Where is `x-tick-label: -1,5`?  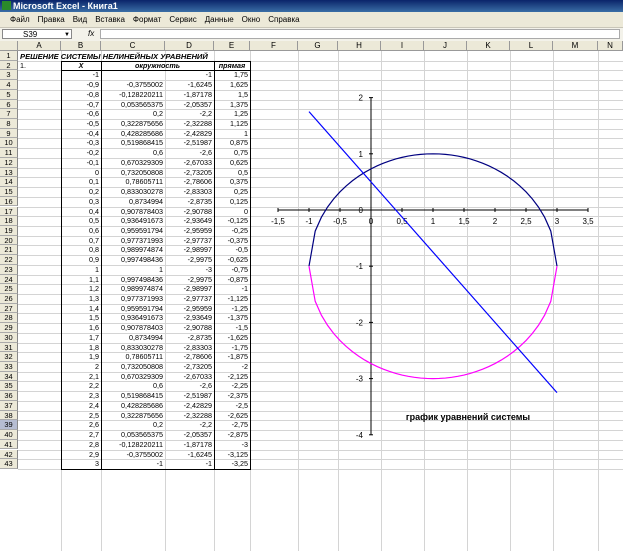 x-tick-label: -1,5 is located at coordinates (278, 221).